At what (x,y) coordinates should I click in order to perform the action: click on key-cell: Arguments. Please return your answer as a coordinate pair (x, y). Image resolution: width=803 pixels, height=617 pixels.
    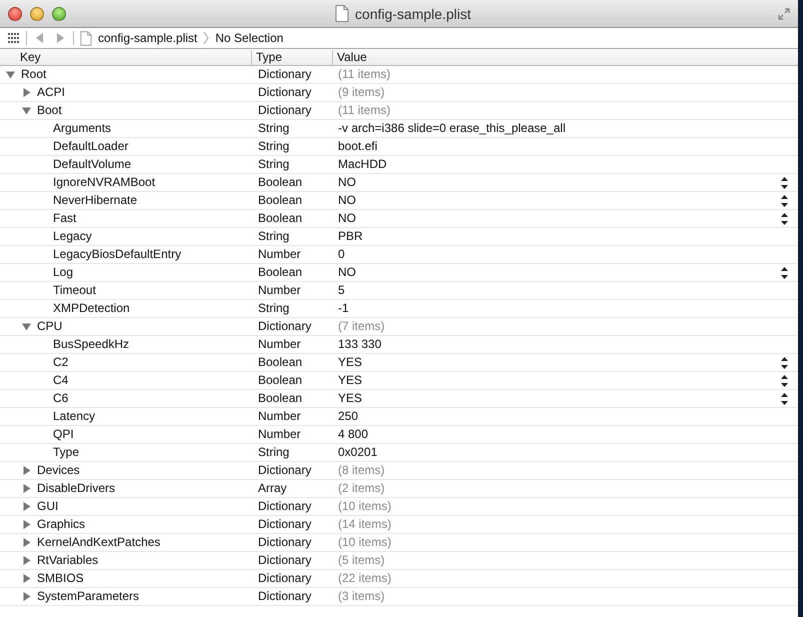
    Looking at the image, I should click on (82, 128).